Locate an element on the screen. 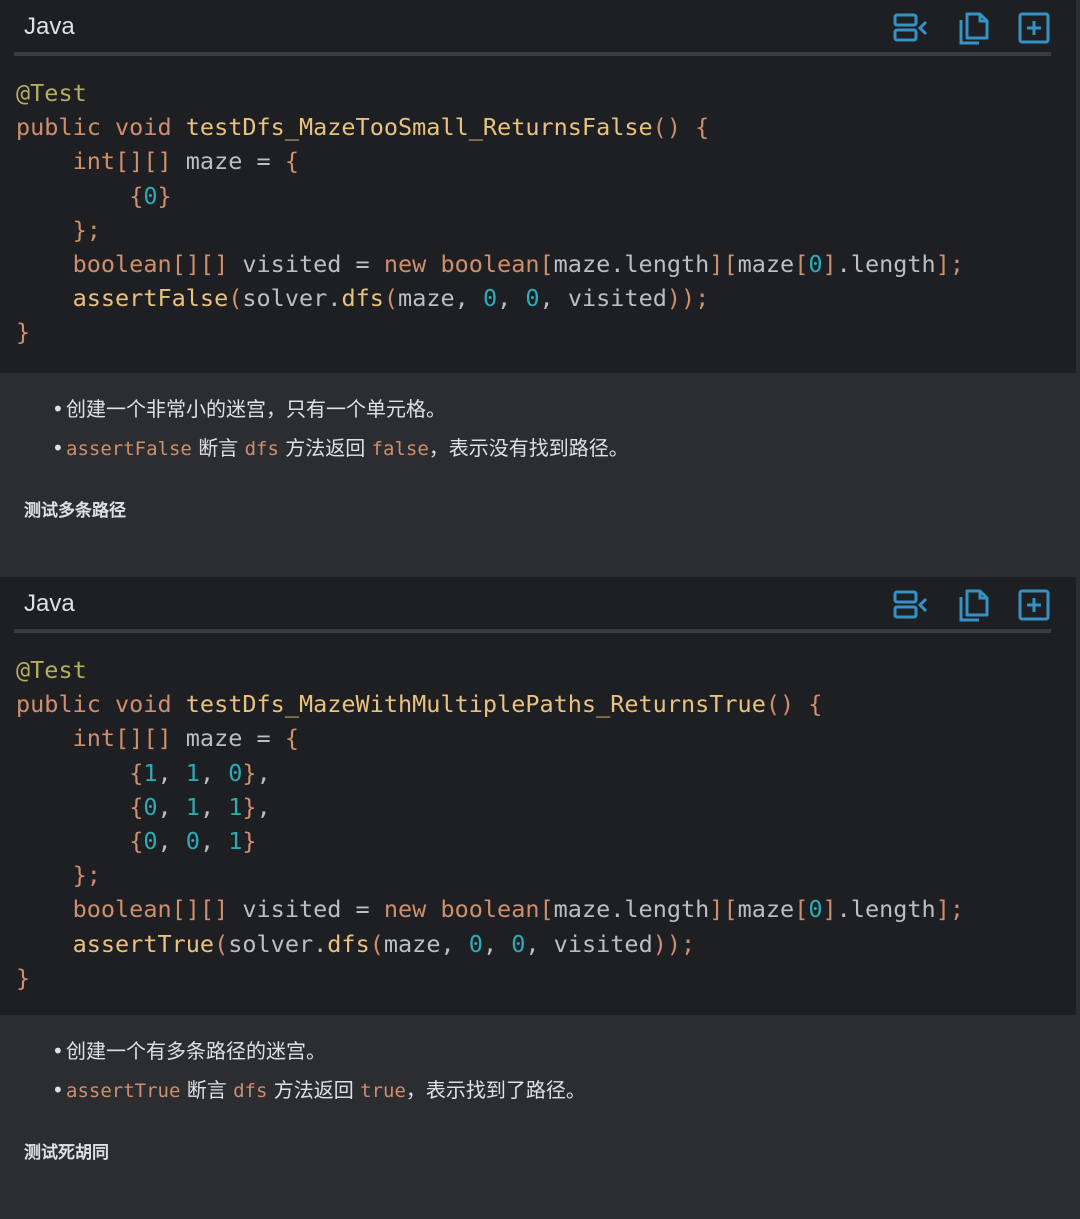 The height and width of the screenshot is (1219, 1080). list-item: • 创建一个有多条路径的迷宫。 is located at coordinates (189, 1049).